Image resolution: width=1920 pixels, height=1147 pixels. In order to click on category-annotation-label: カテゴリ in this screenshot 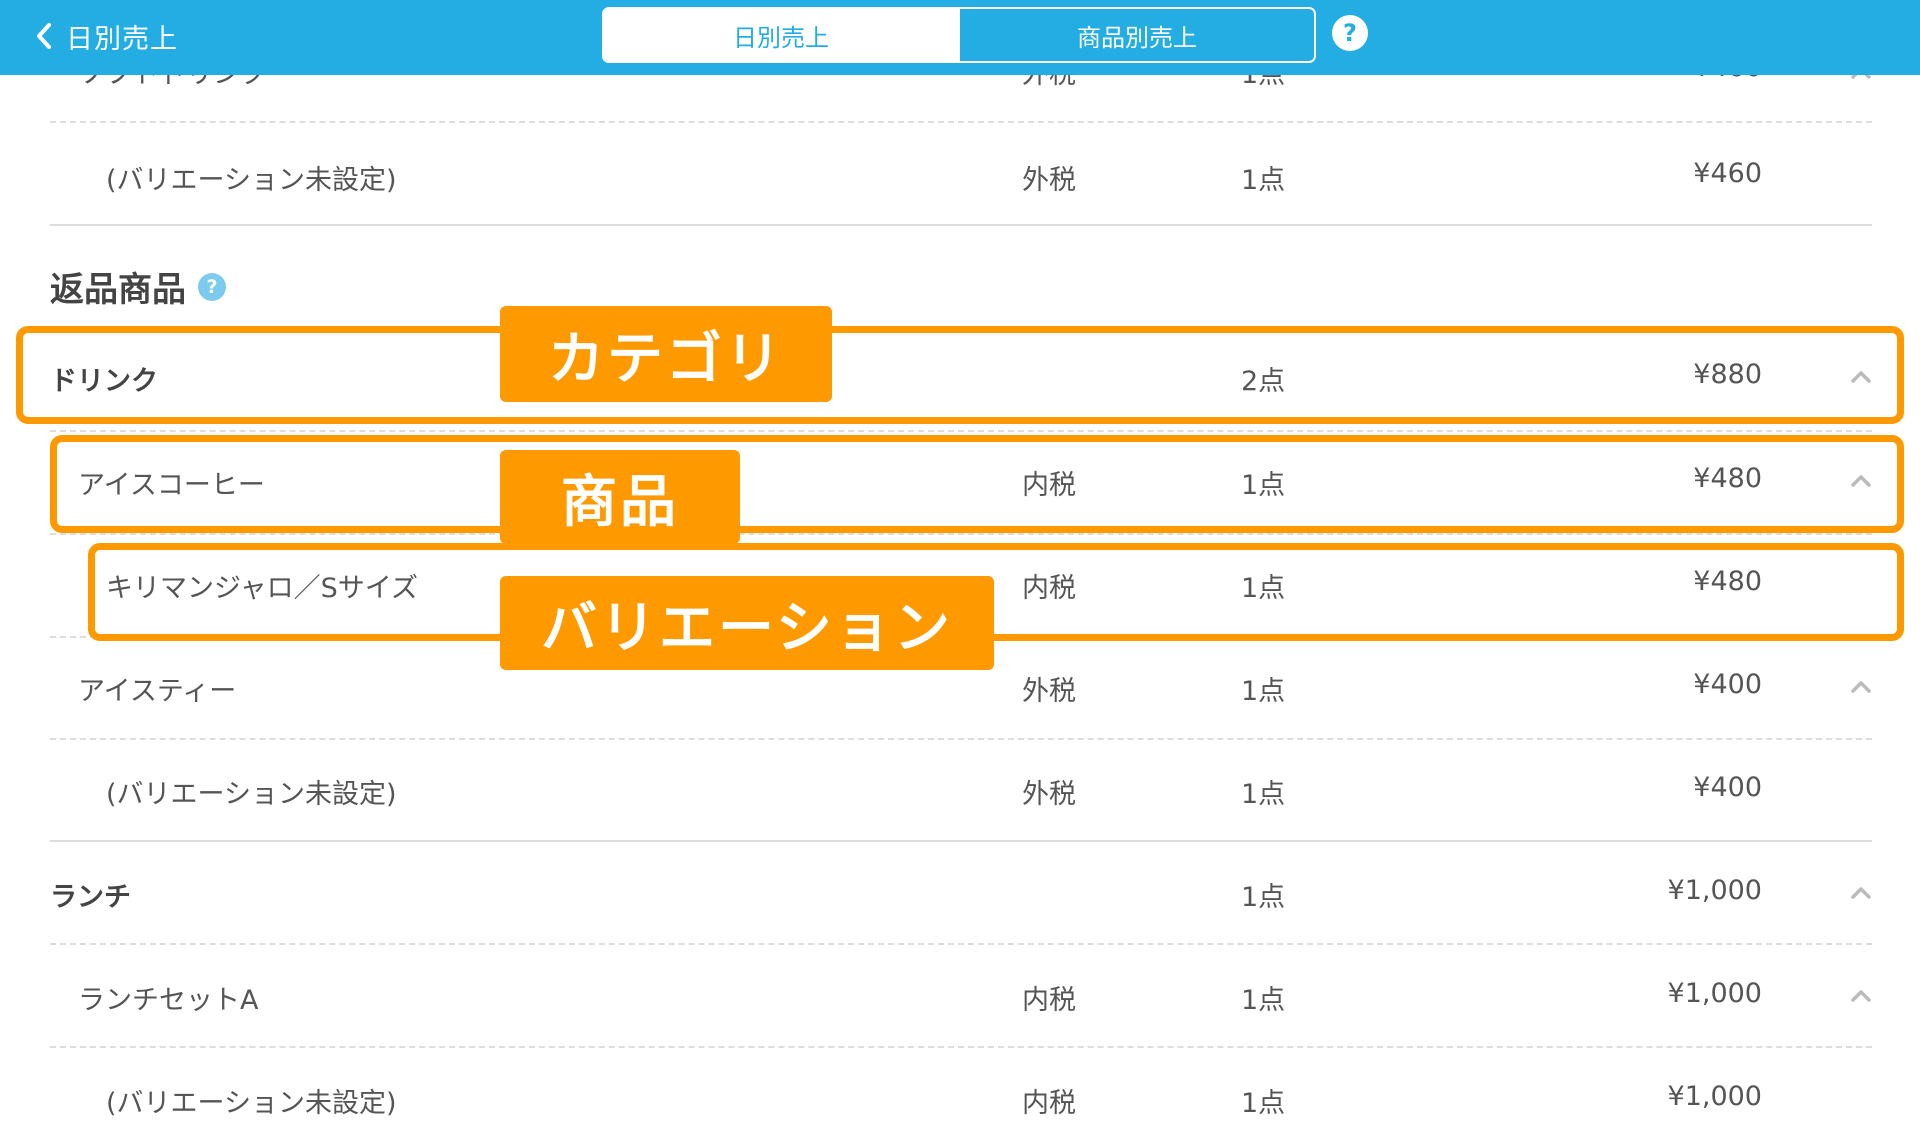, I will do `click(666, 354)`.